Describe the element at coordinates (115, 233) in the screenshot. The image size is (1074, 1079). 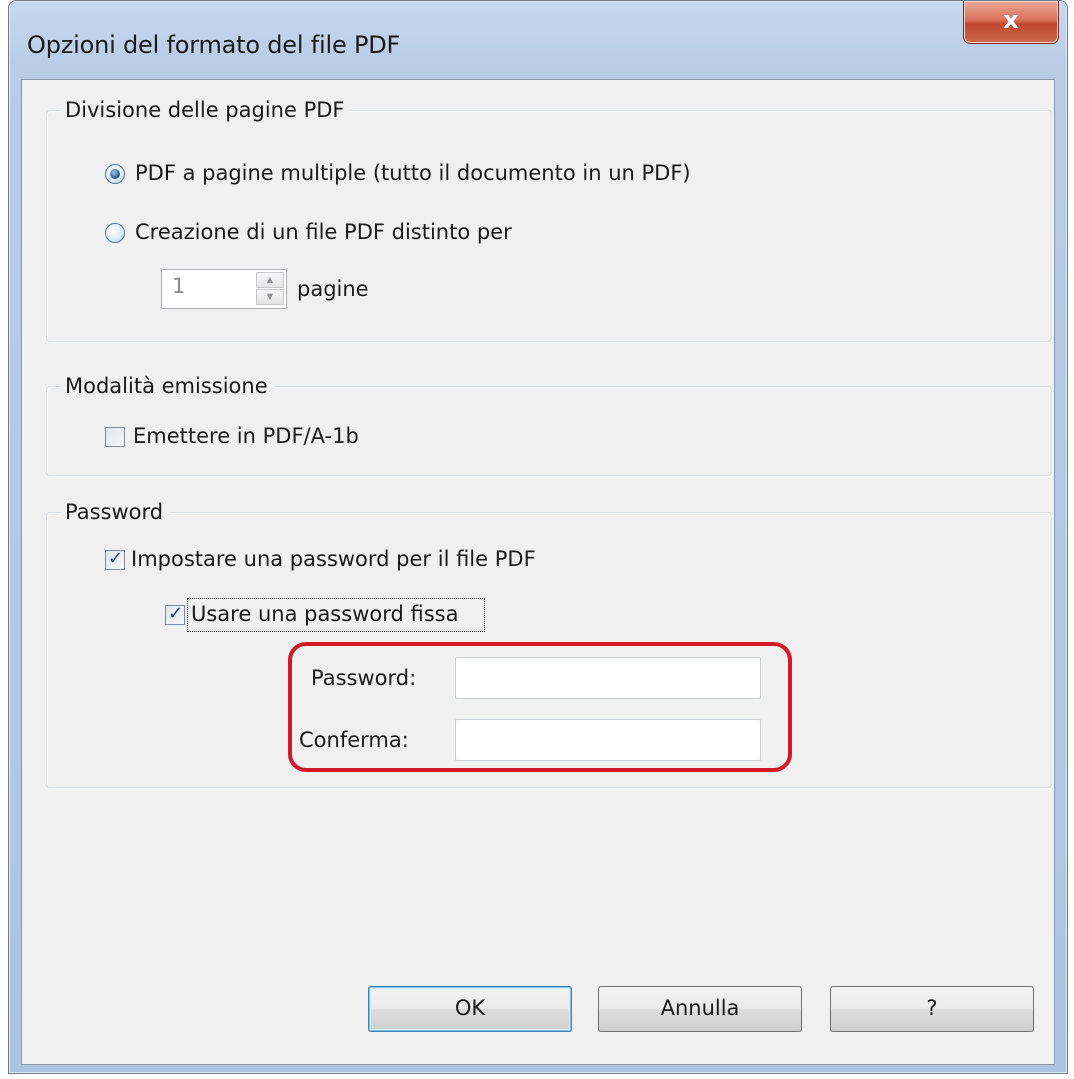
I see `split-pdf-radio` at that location.